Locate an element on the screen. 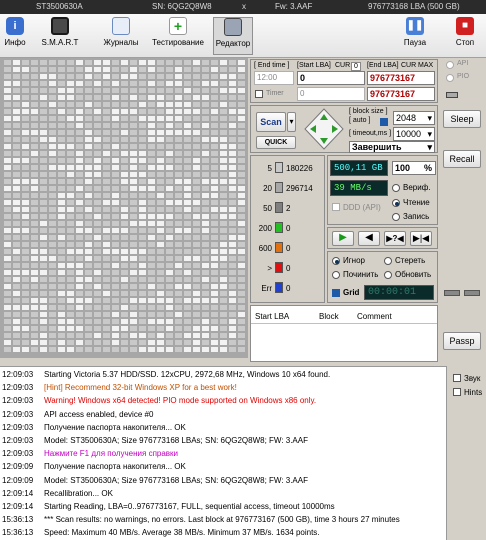 This screenshot has width=486, height=540. editor-button: Редактор is located at coordinates (233, 36).